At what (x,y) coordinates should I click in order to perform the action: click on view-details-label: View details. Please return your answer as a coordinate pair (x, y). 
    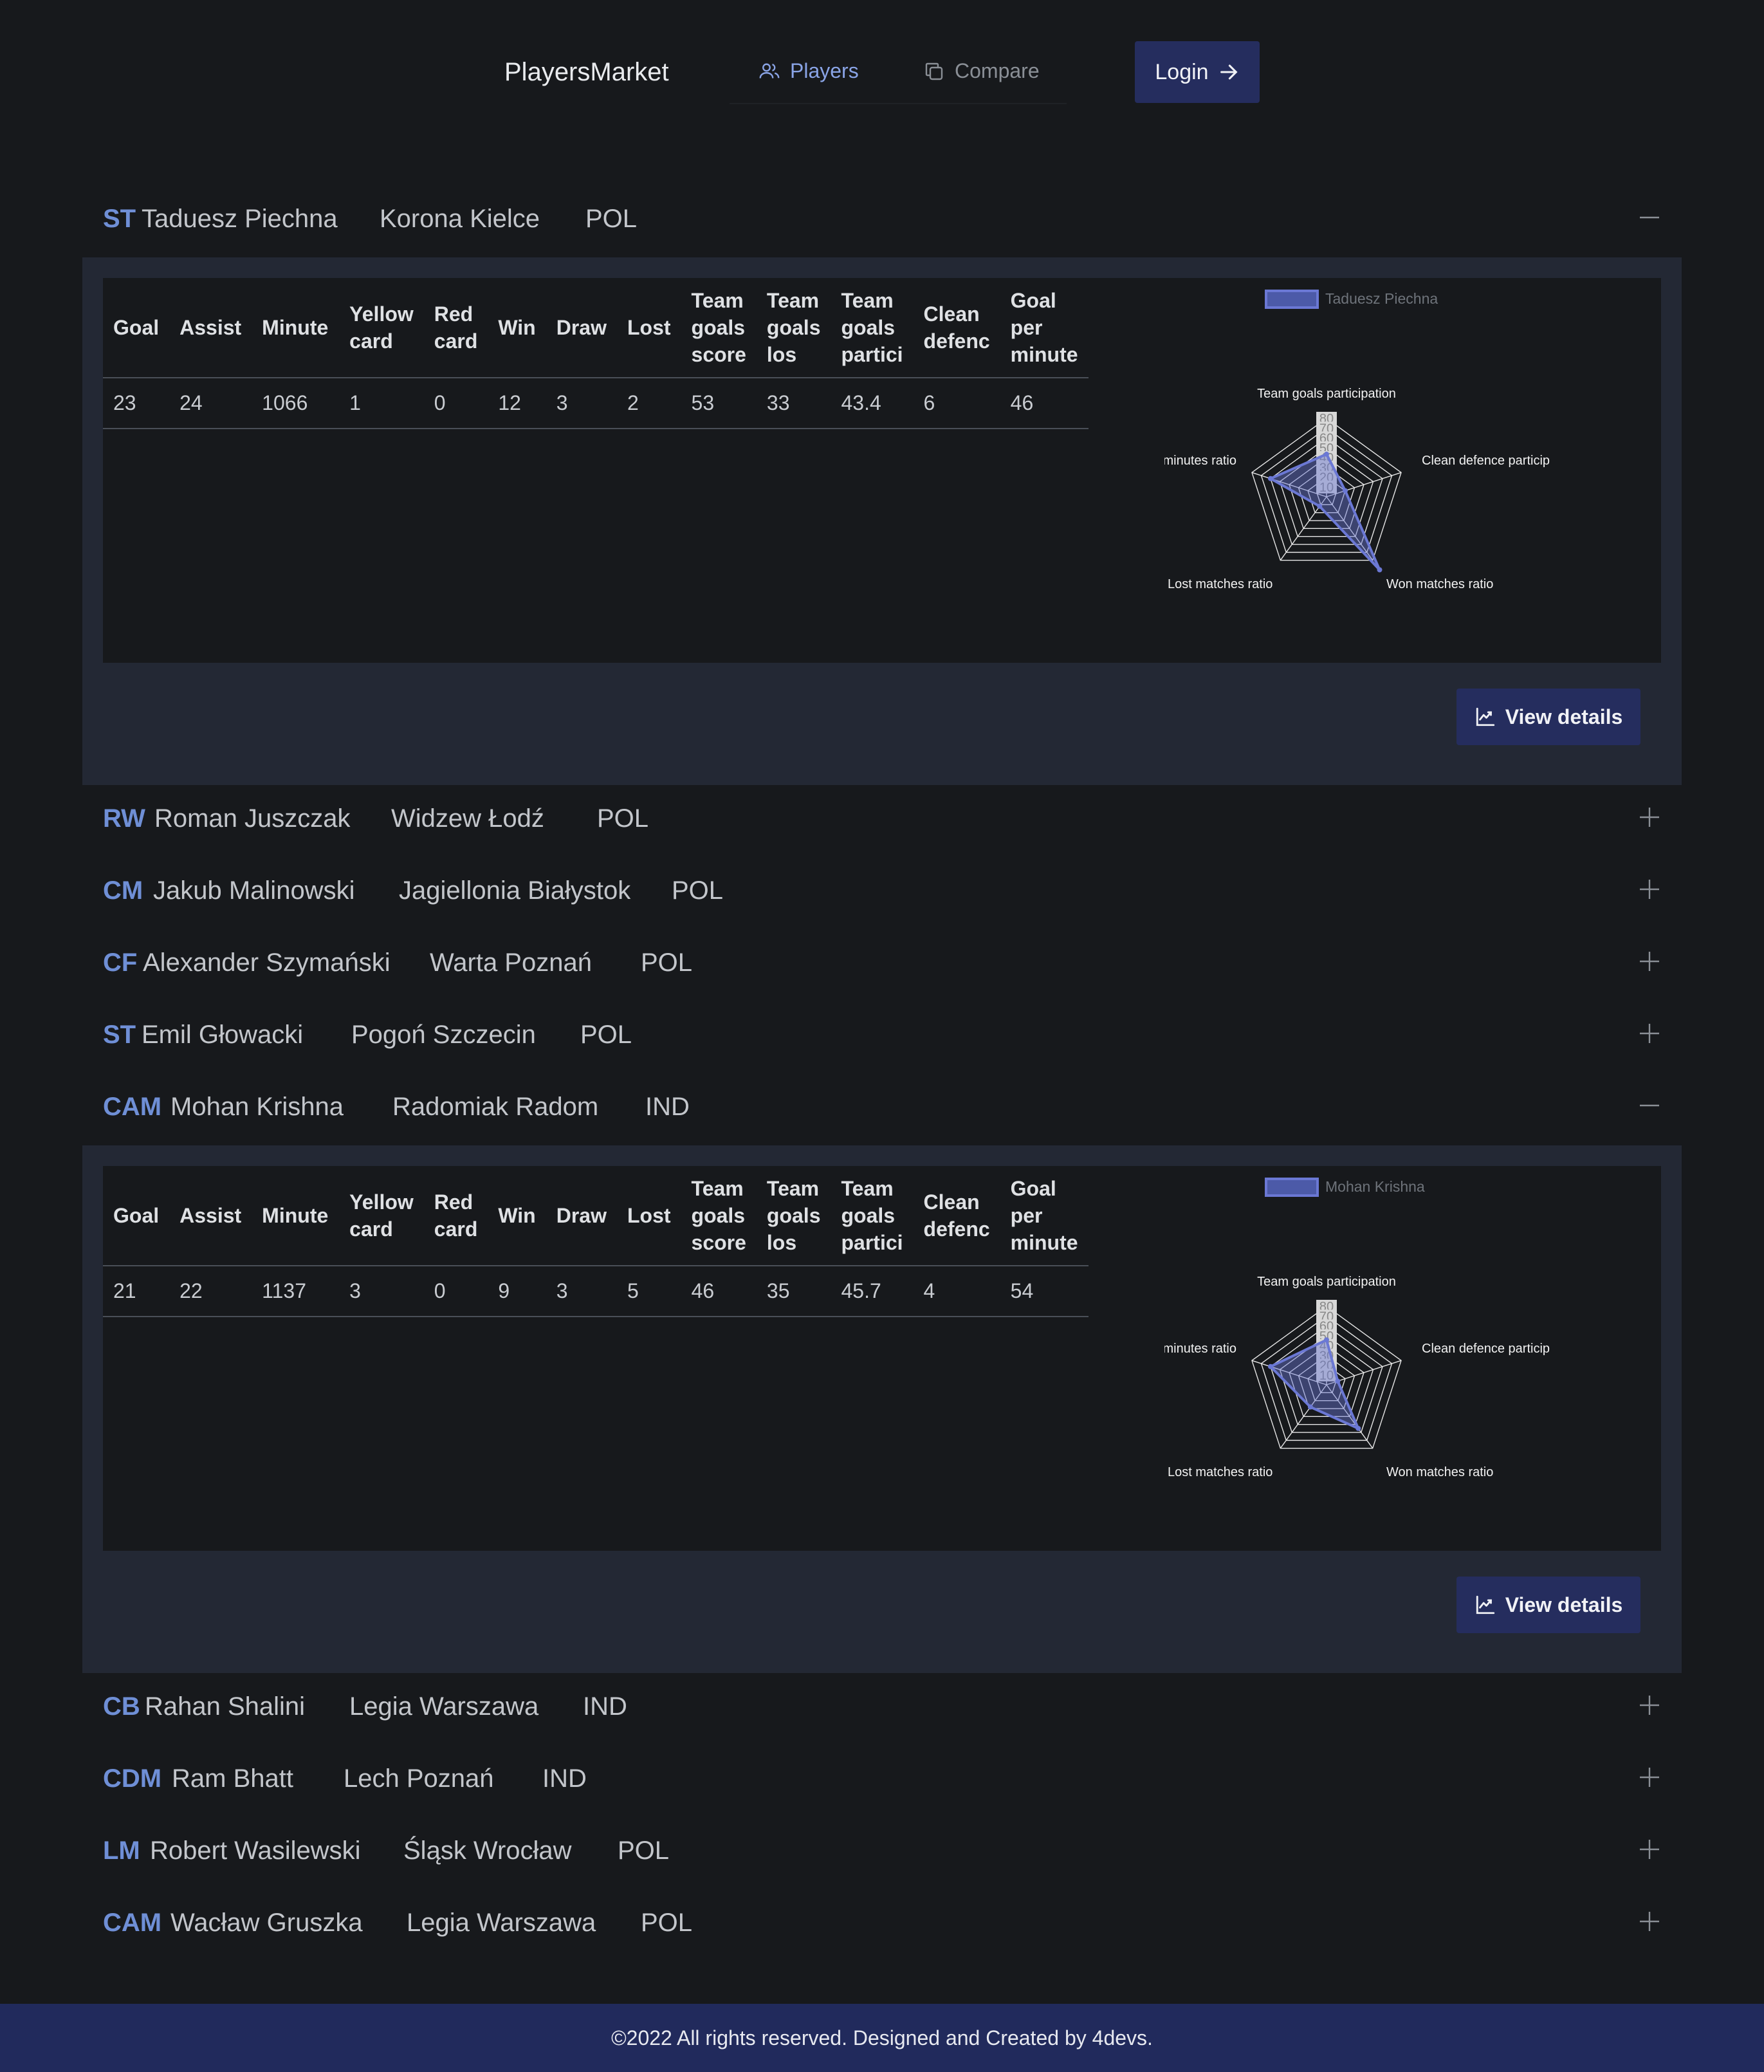
    Looking at the image, I should click on (1564, 716).